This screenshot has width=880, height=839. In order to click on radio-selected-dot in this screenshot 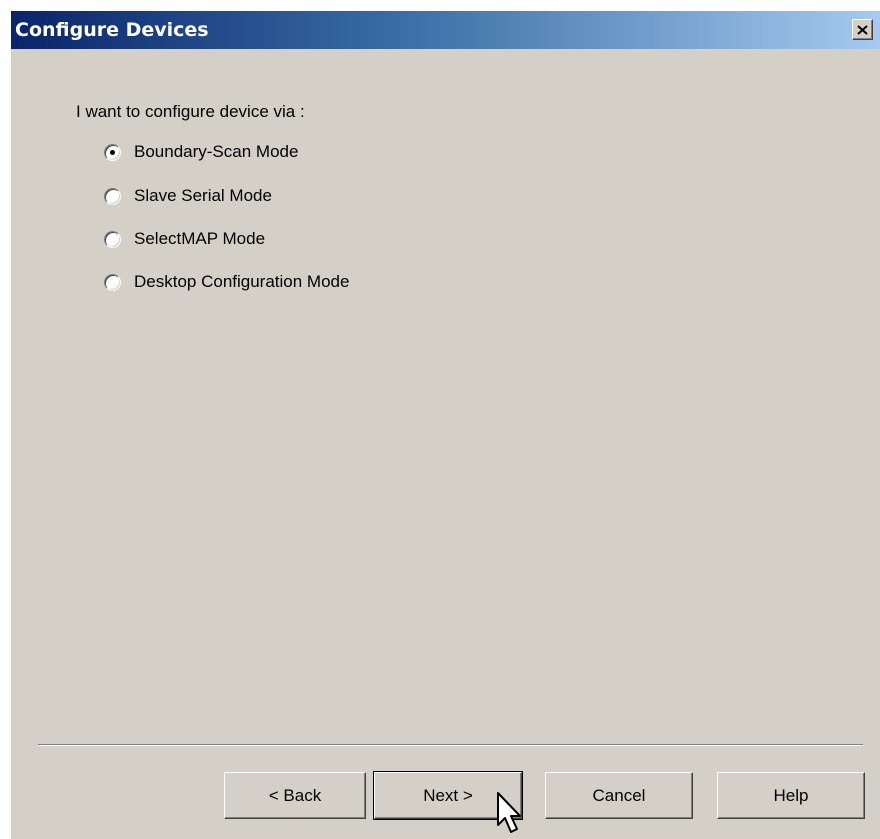, I will do `click(112, 152)`.